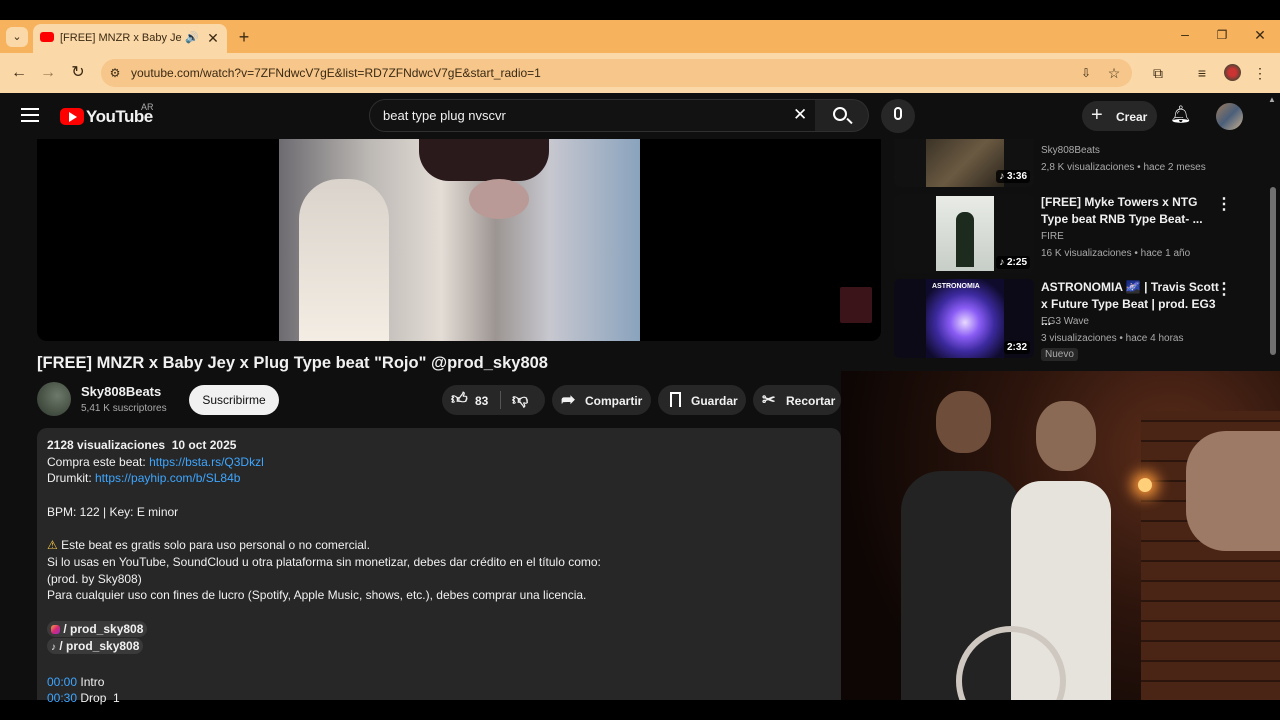 The image size is (1280, 720). I want to click on tab-search-button: ⌄, so click(17, 37).